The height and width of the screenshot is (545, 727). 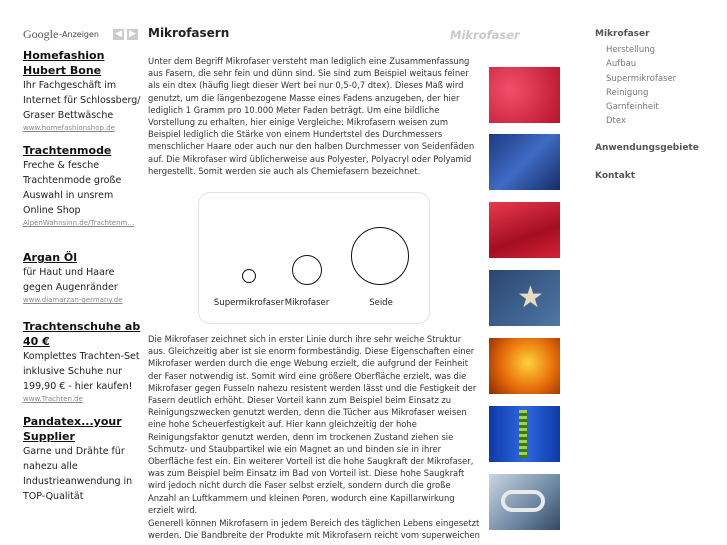 What do you see at coordinates (82, 257) in the screenshot?
I see `ad-title-link: Argan Öl` at bounding box center [82, 257].